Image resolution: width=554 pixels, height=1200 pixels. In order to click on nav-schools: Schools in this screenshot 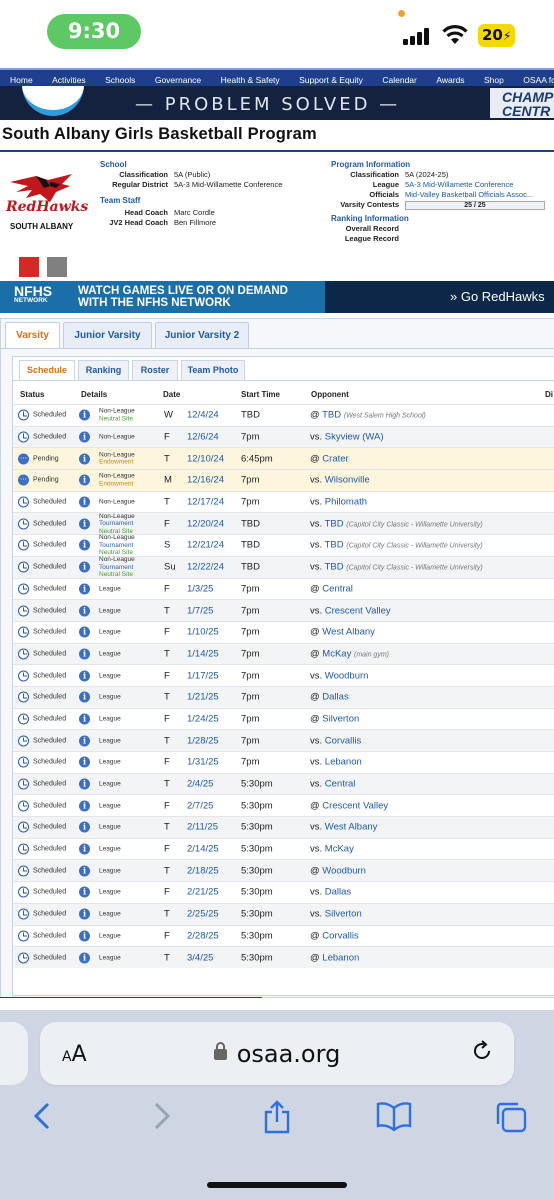, I will do `click(120, 79)`.